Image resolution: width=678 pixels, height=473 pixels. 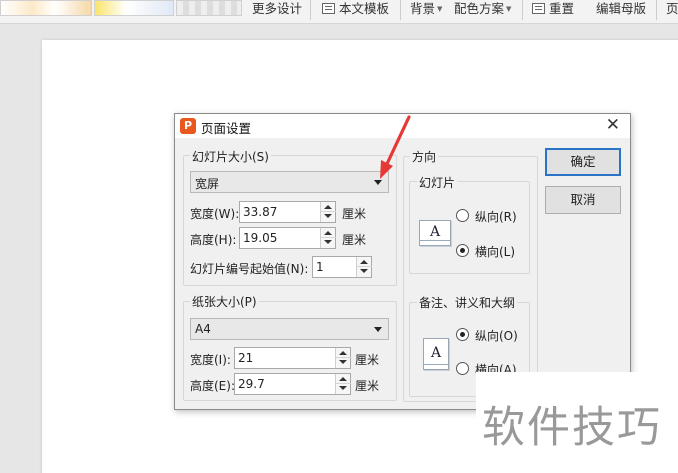 What do you see at coordinates (260, 238) in the screenshot?
I see `slide-height-value: 19.05` at bounding box center [260, 238].